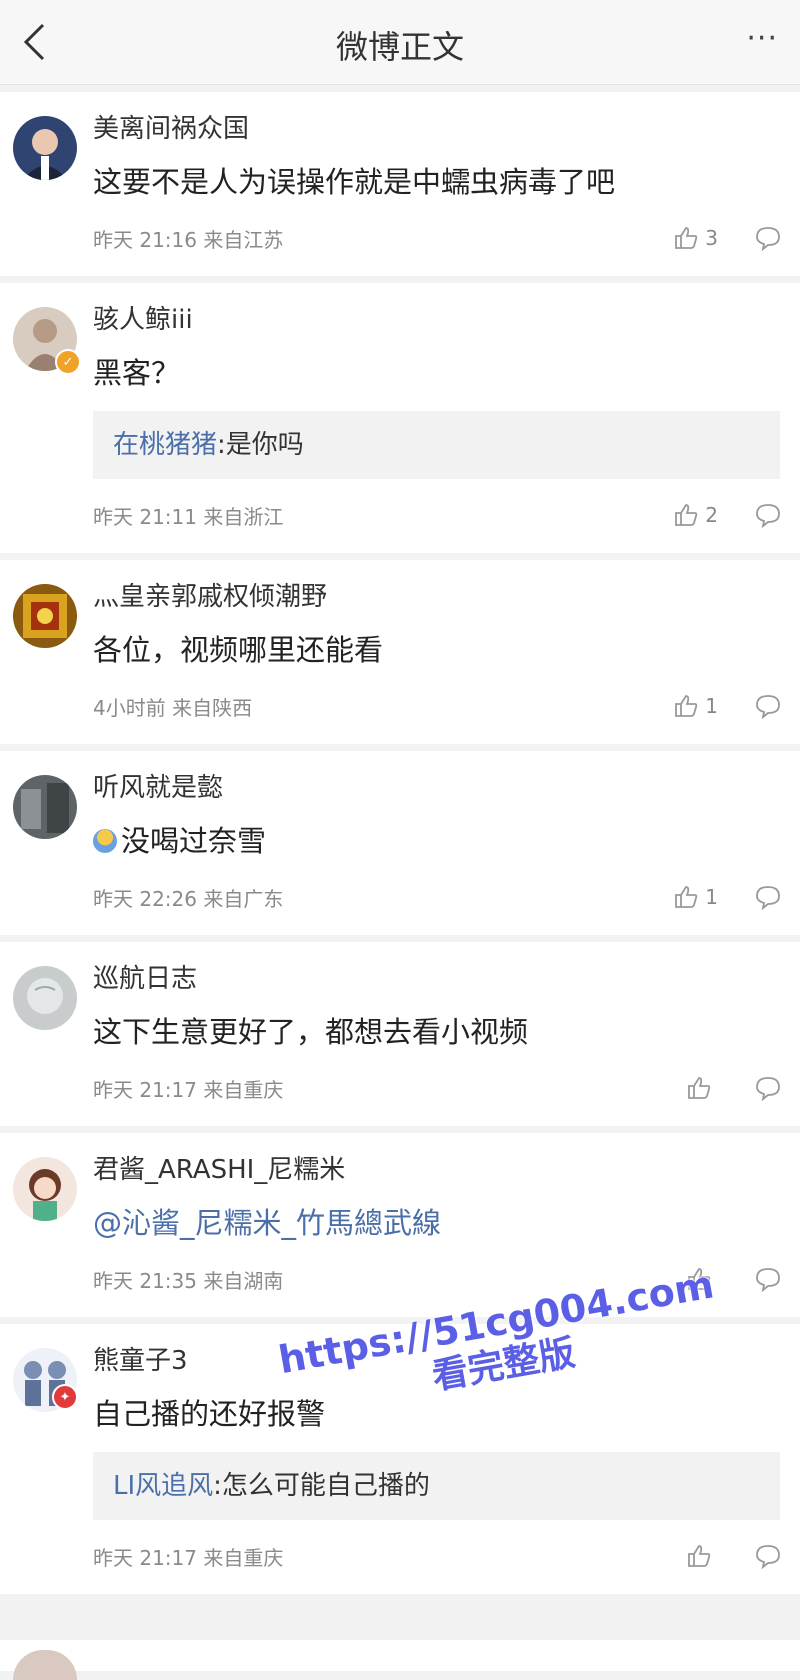 This screenshot has width=800, height=1680. I want to click on comment-username: 听风就是㦤, so click(437, 788).